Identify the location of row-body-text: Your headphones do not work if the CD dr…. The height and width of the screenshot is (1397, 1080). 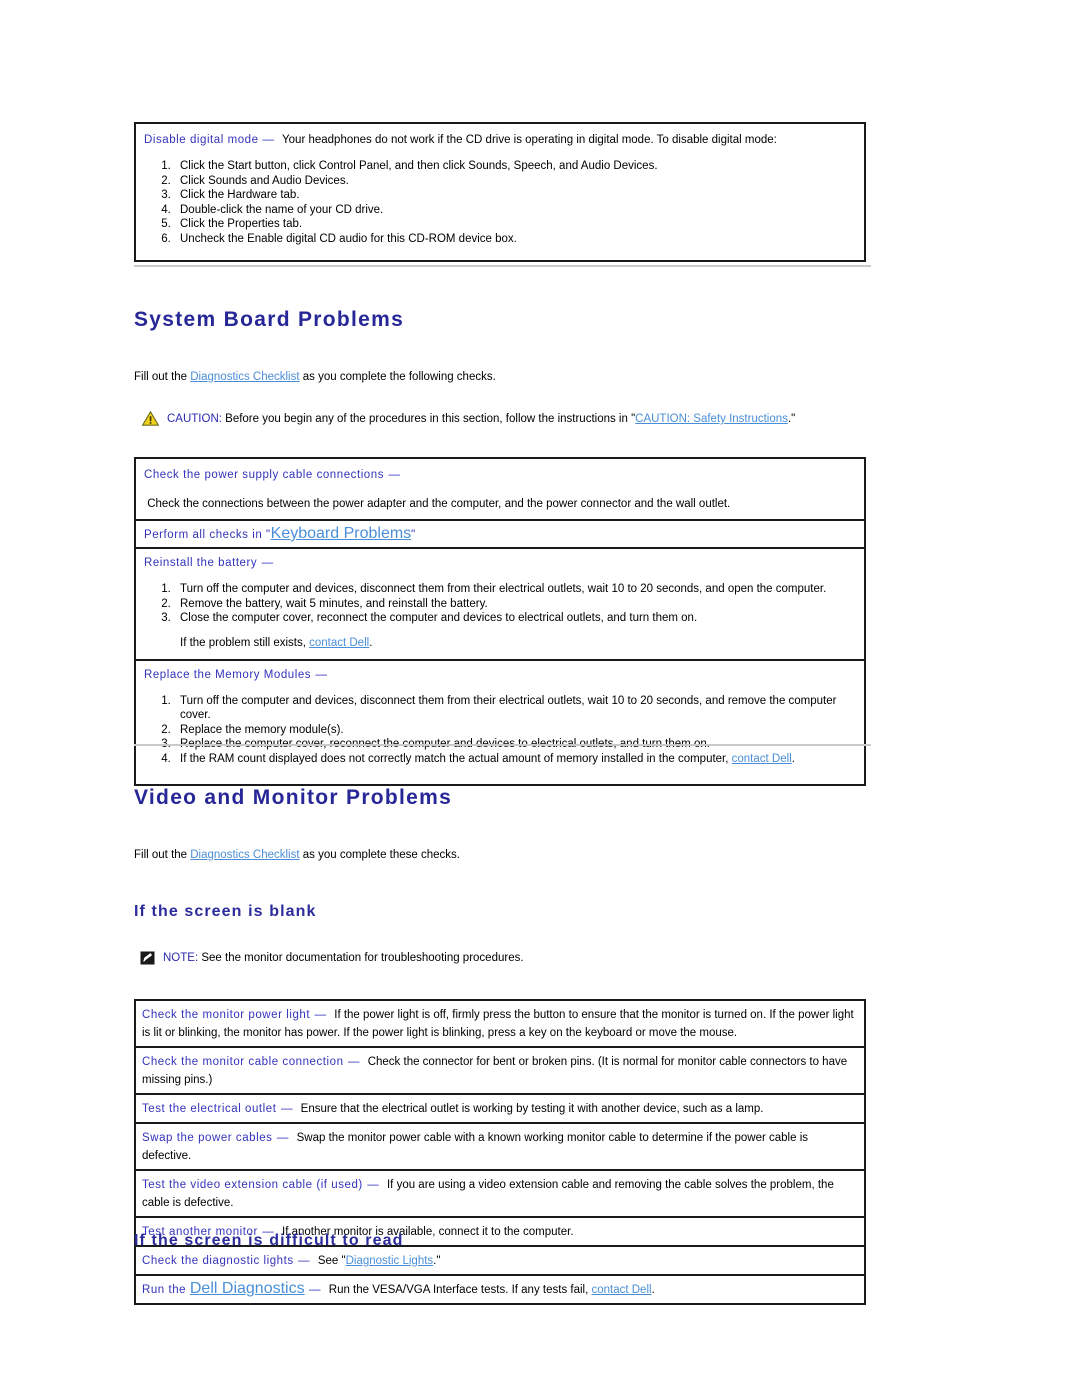
(528, 140).